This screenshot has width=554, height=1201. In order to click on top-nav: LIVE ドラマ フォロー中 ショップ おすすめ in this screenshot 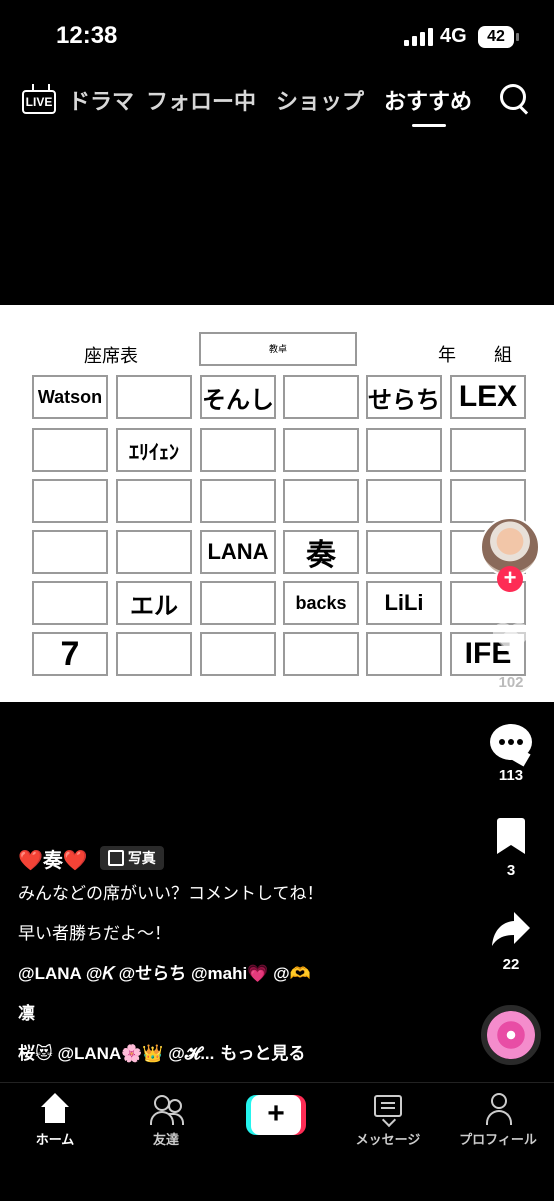, I will do `click(277, 102)`.